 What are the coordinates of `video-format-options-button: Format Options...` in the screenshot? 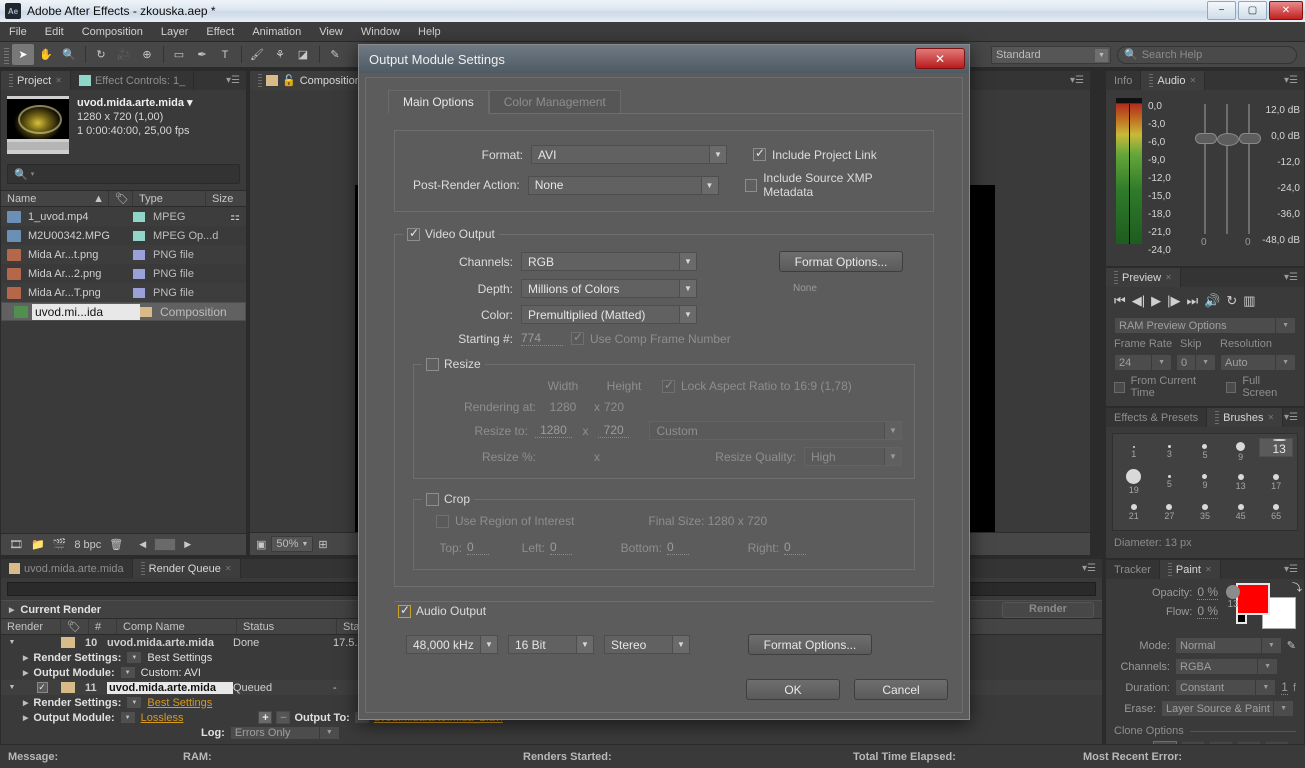 It's located at (841, 261).